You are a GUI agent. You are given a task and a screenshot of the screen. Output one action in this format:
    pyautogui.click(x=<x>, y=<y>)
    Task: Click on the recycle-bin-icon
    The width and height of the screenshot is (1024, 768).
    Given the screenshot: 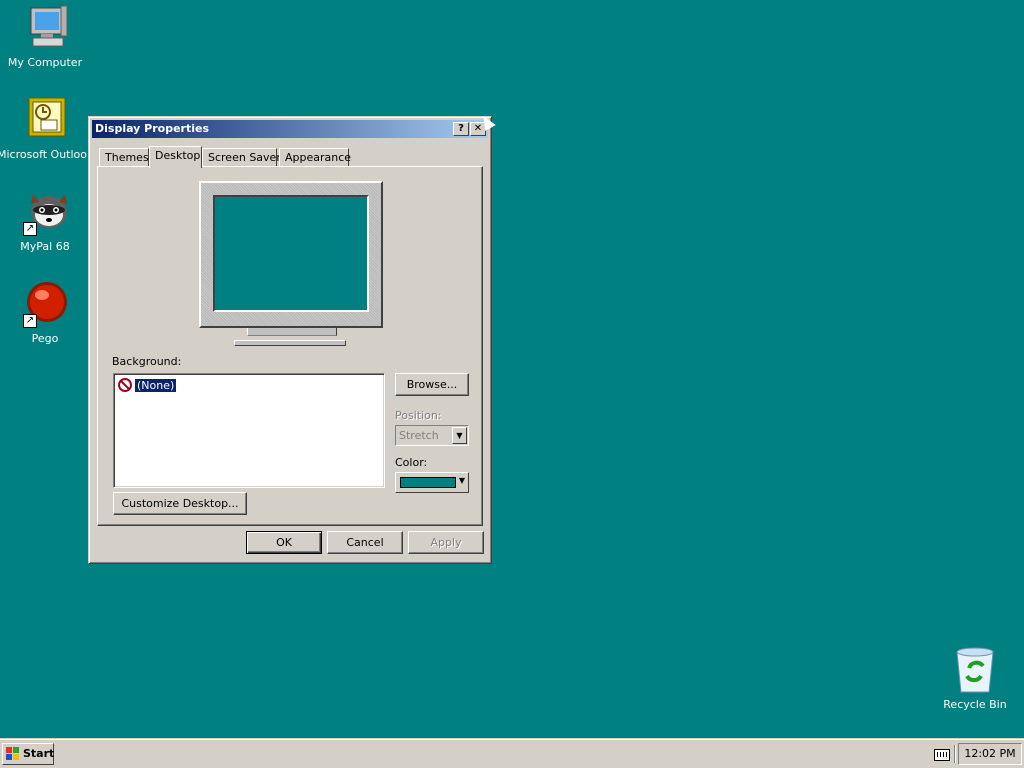 What is the action you would take?
    pyautogui.click(x=975, y=670)
    